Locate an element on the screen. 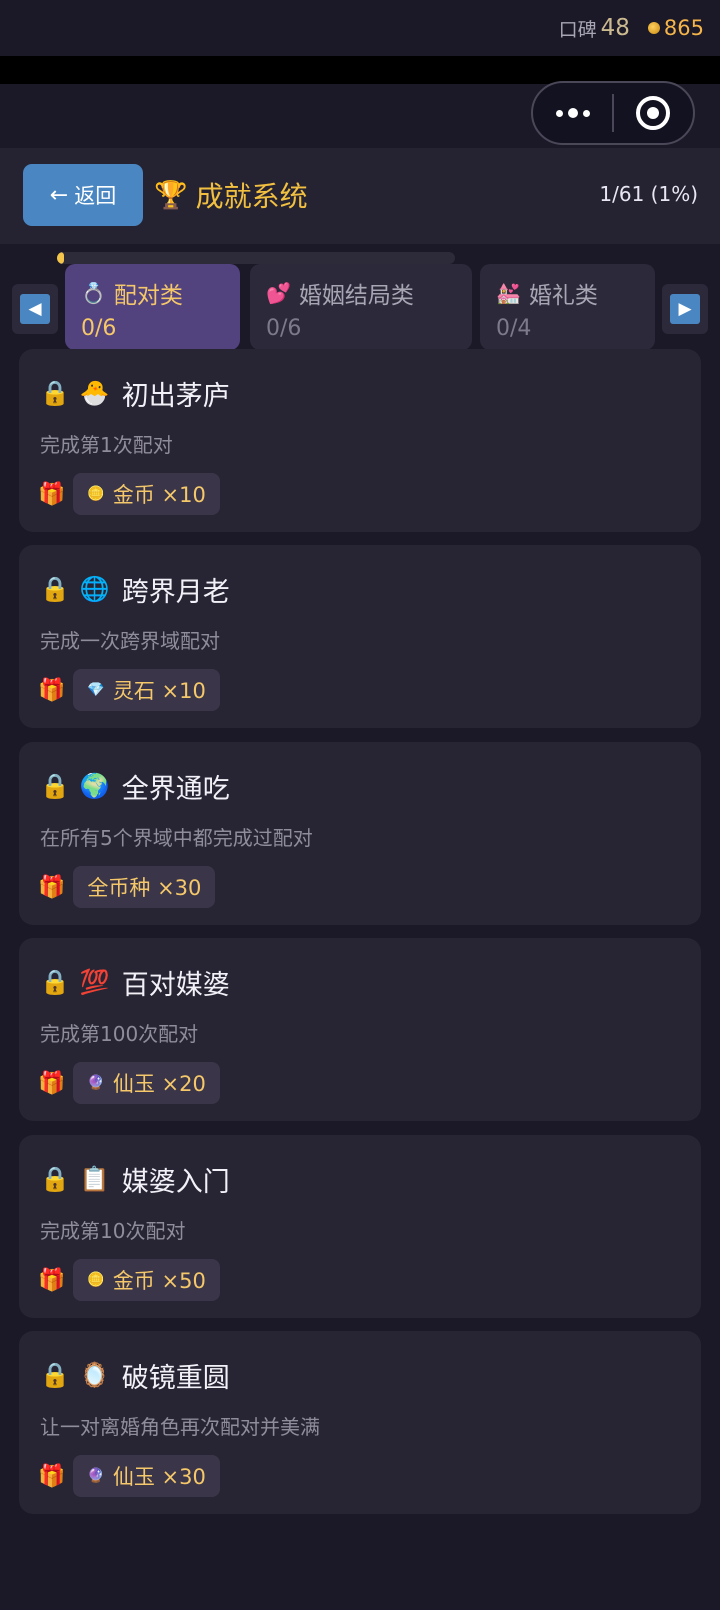  achievement-card: 🔒 💯 百对媒婆 完成第100次配对 🎁 🔮 仙玉 ×20 is located at coordinates (360, 1029).